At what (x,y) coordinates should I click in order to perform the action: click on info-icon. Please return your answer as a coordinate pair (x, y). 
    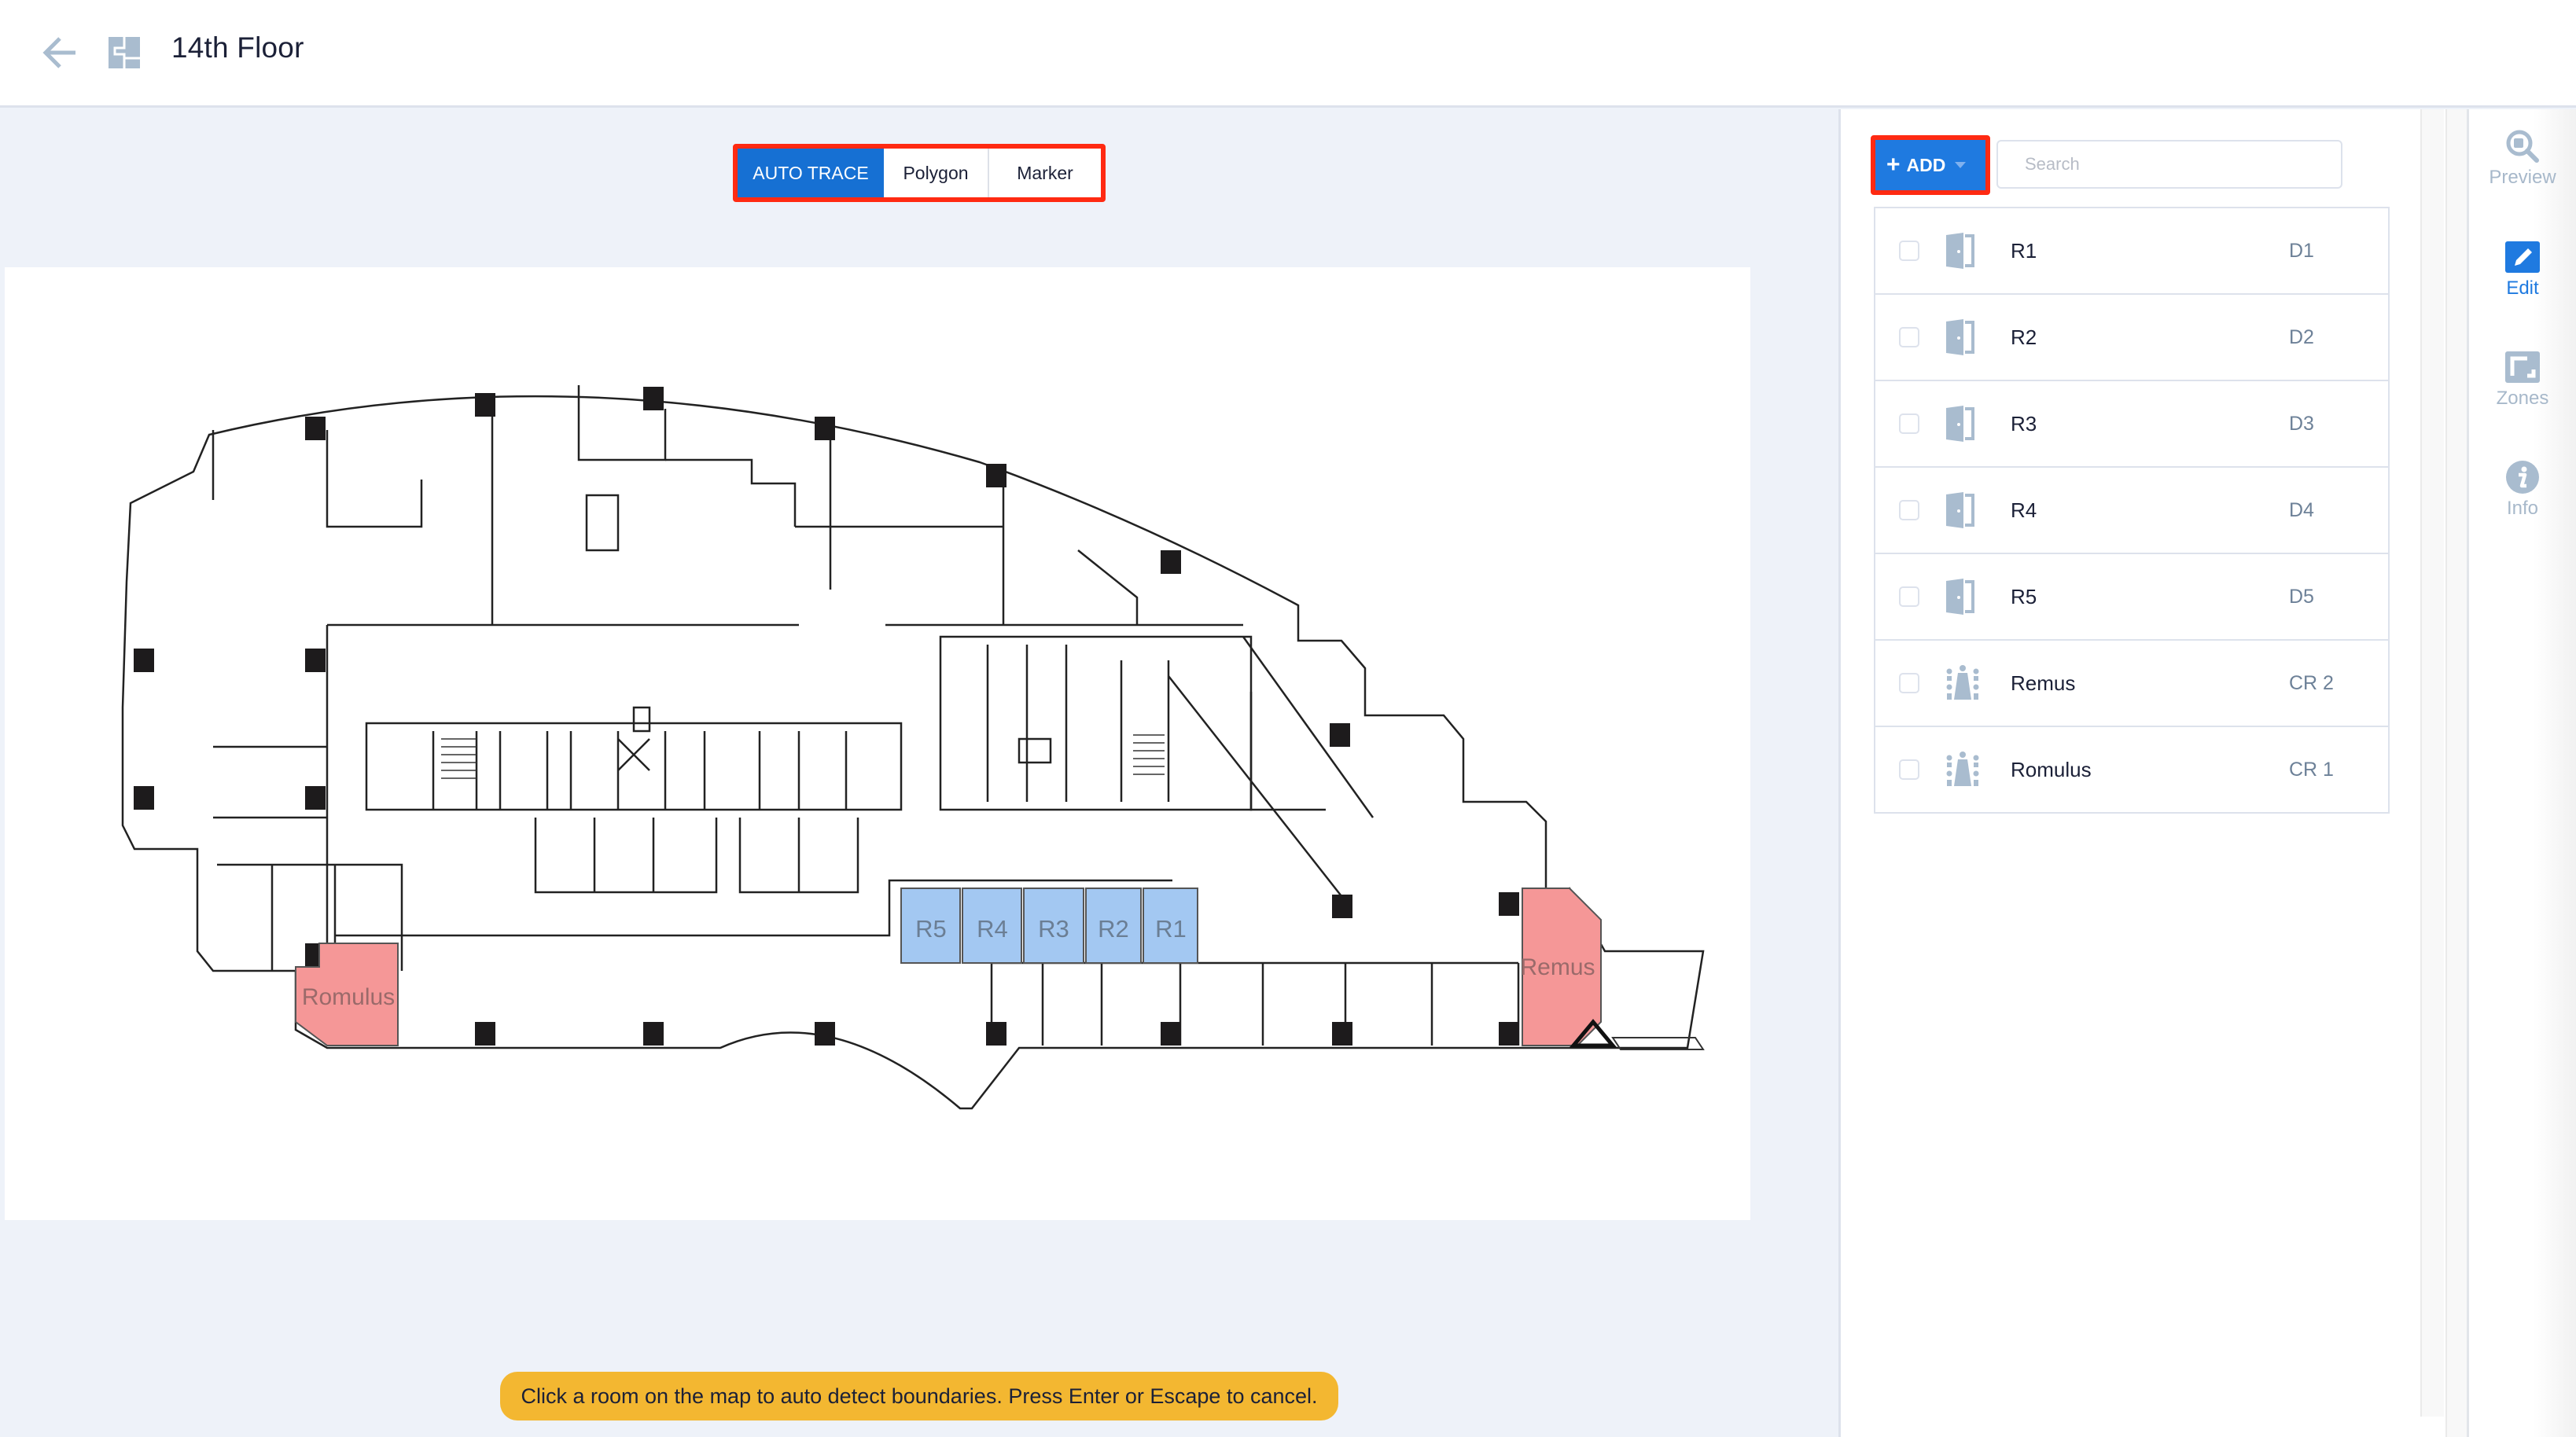
    Looking at the image, I should click on (2522, 477).